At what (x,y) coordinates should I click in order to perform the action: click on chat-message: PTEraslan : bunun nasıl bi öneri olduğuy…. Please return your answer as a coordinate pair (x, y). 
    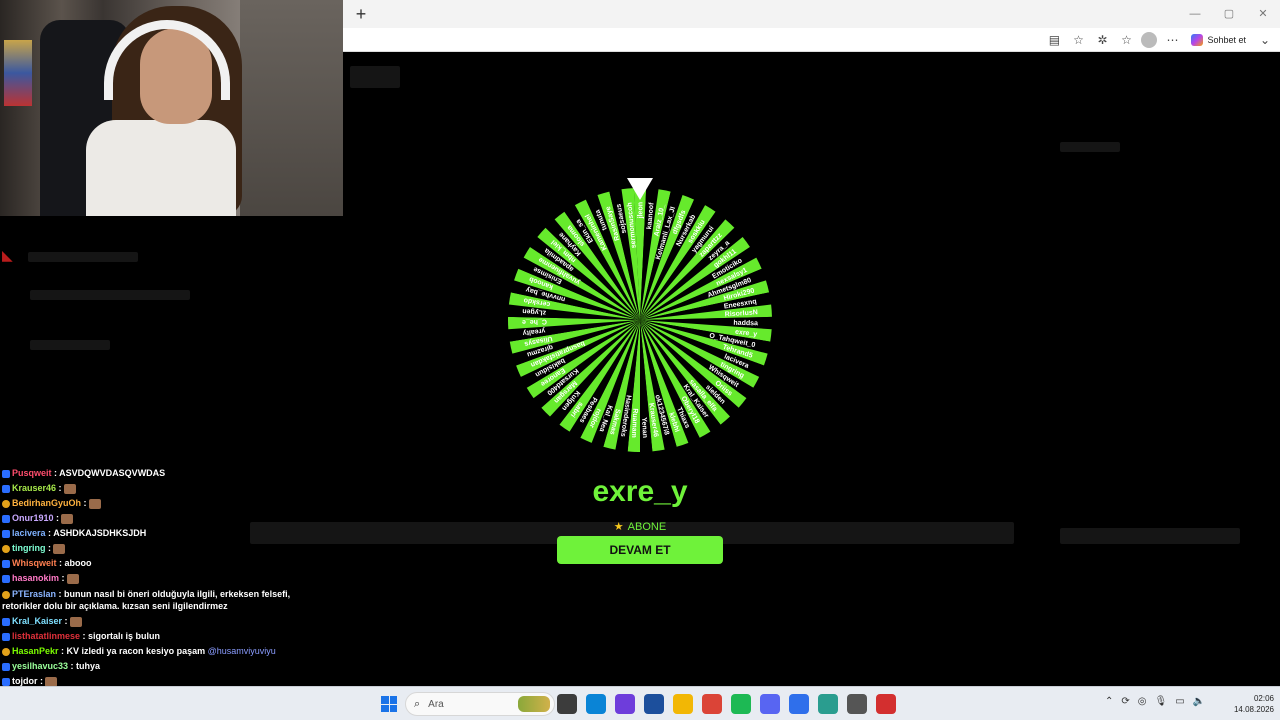
    Looking at the image, I should click on (165, 600).